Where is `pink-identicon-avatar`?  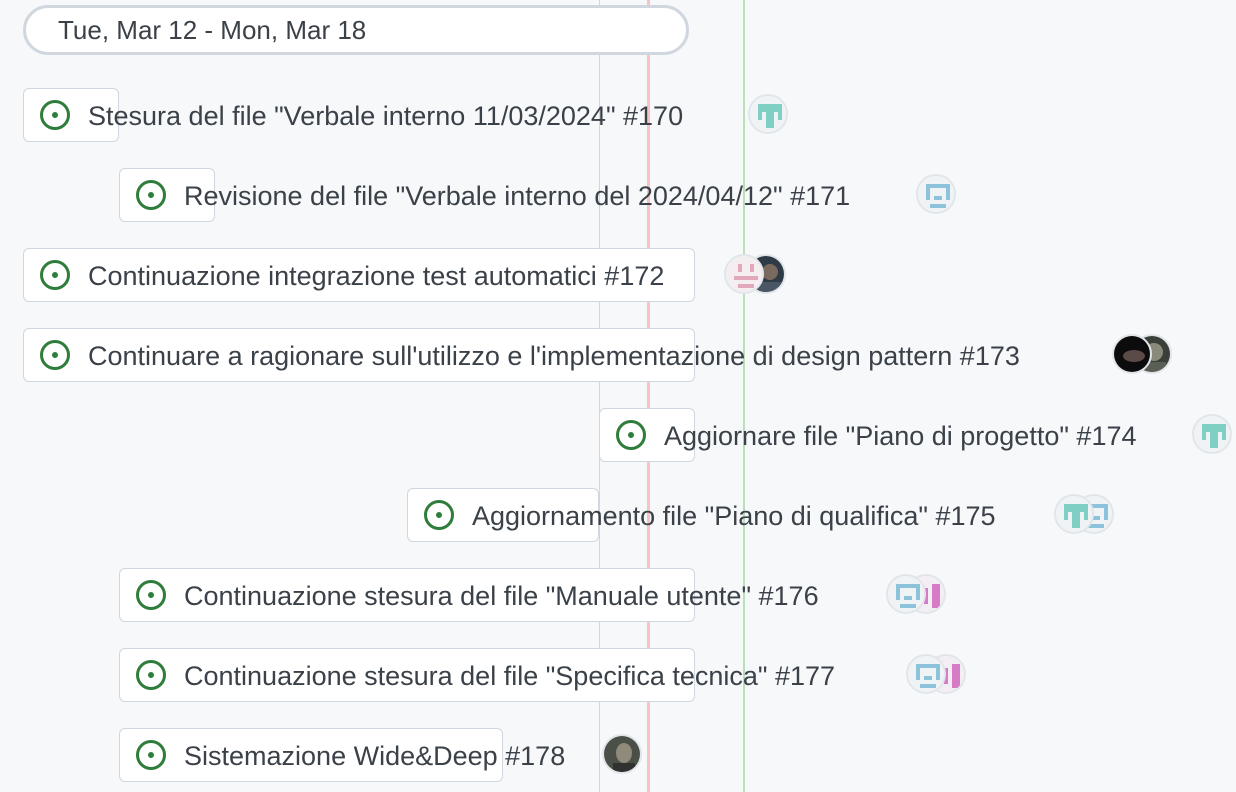
pink-identicon-avatar is located at coordinates (744, 274).